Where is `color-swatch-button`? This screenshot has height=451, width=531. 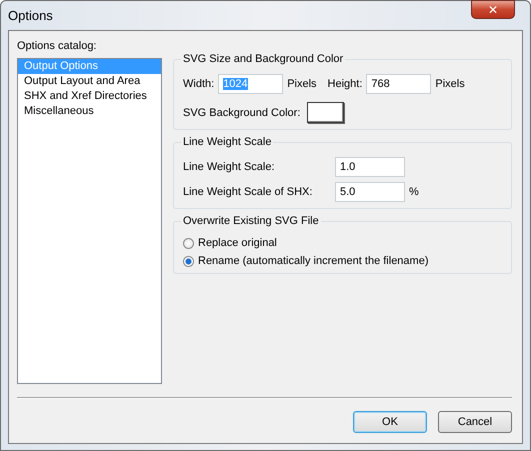 color-swatch-button is located at coordinates (325, 112).